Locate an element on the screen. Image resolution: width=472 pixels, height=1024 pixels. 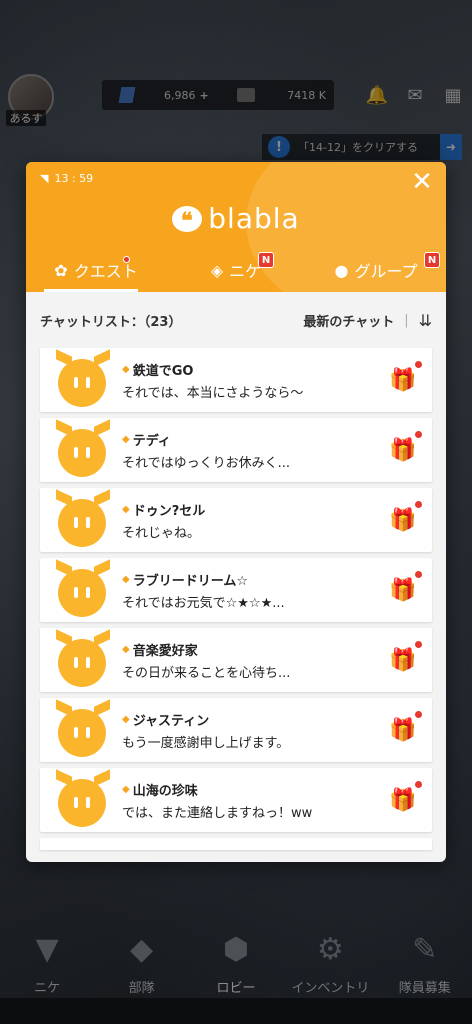
chat-item: ◆ 山海の珍味 では、また連絡しますねっ！ww 🎁 is located at coordinates (236, 800).